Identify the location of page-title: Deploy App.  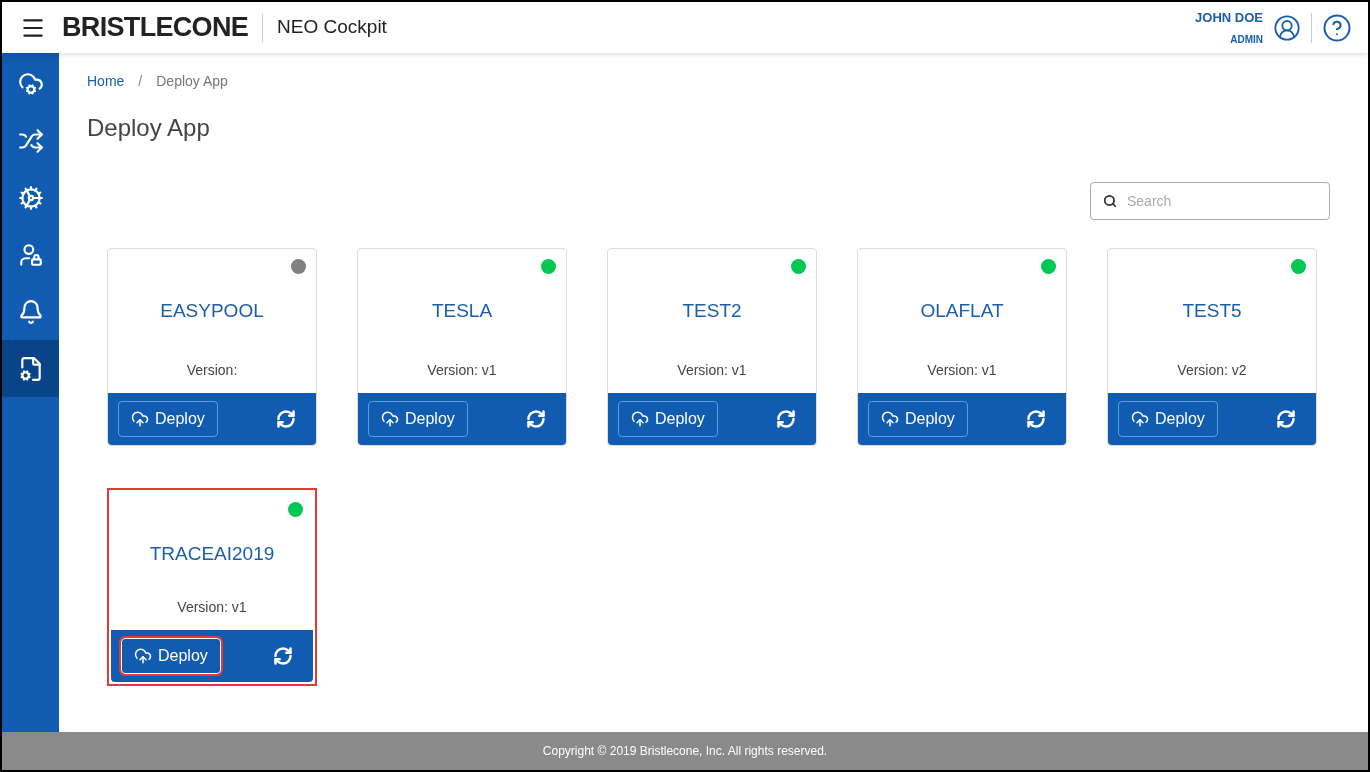
(149, 128).